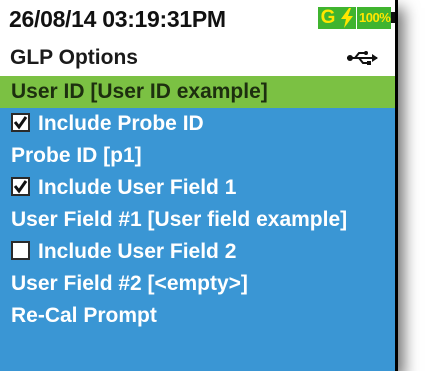 This screenshot has width=430, height=371. I want to click on title-bar: GLP Options, so click(197, 58).